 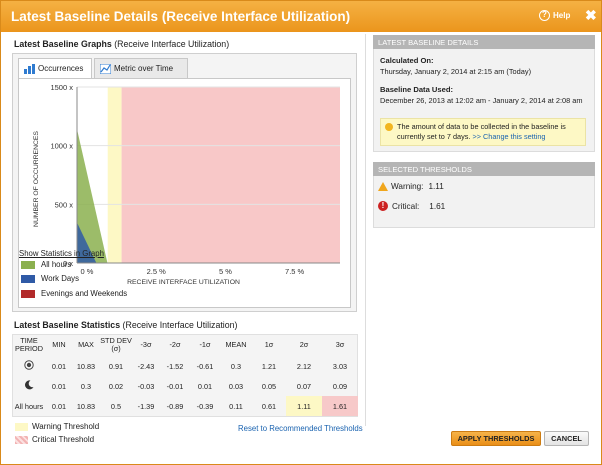 What do you see at coordinates (146, 366) in the screenshot?
I see `stats-cell: -2.43` at bounding box center [146, 366].